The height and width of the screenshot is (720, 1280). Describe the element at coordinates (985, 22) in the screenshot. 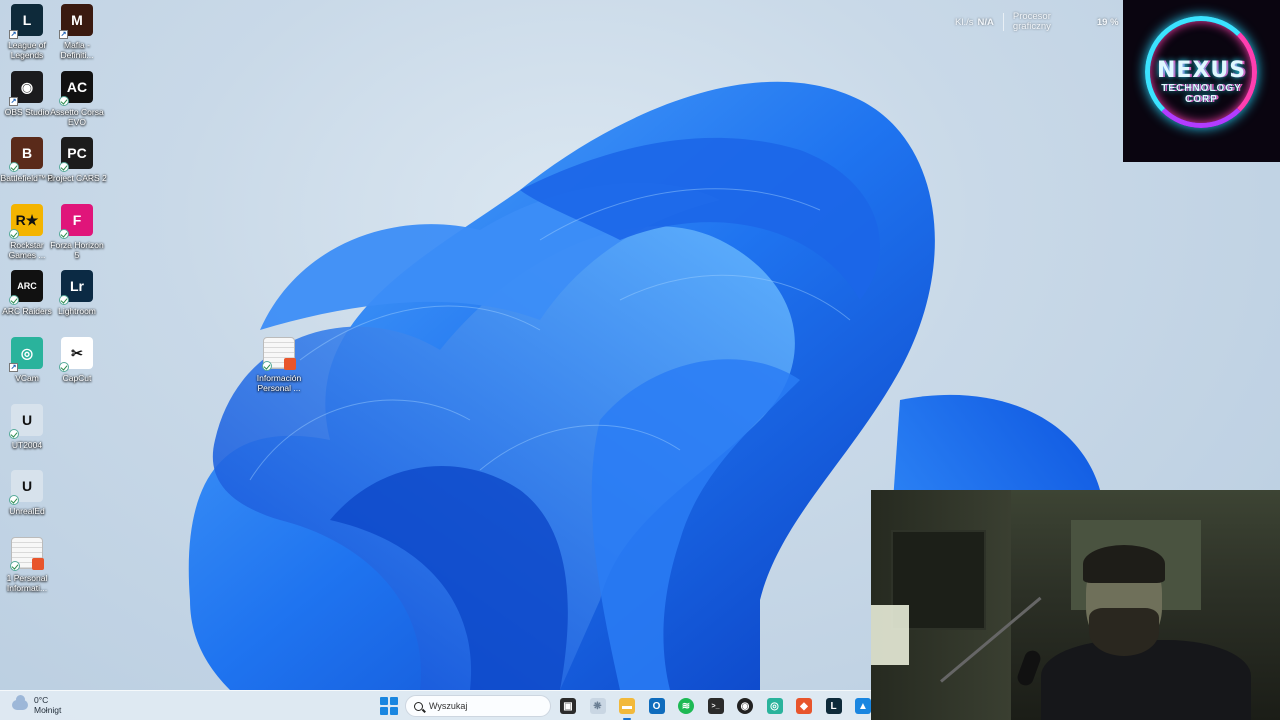

I see `network-value: N/A` at that location.